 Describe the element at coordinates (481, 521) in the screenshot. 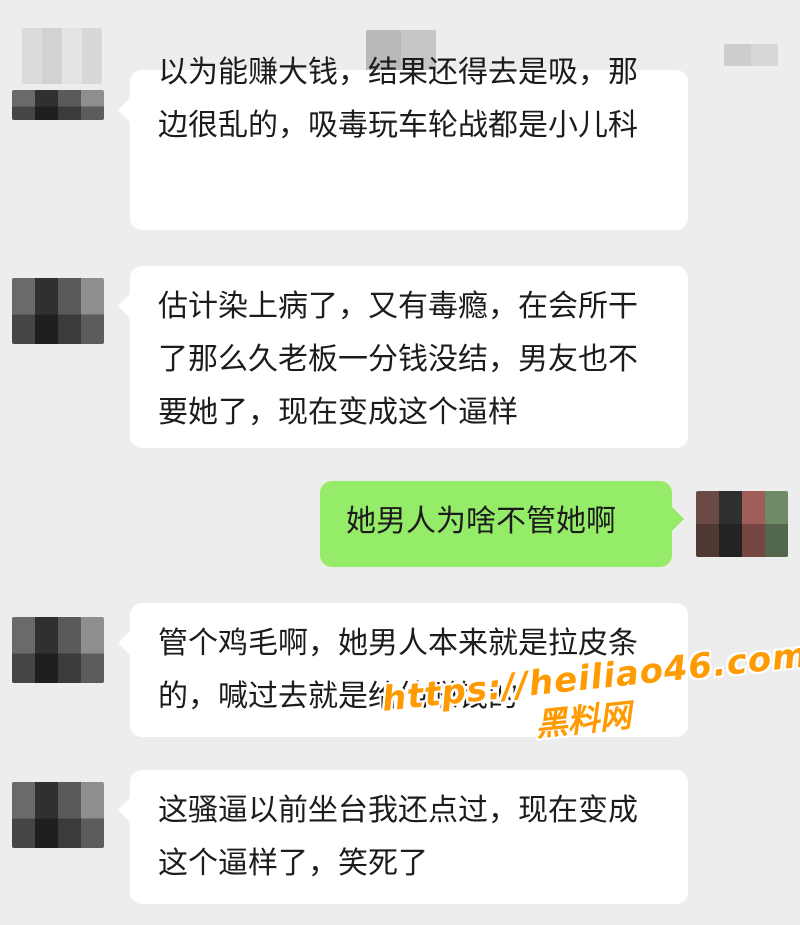

I see `message-text: 她男人为啥不管她啊` at that location.